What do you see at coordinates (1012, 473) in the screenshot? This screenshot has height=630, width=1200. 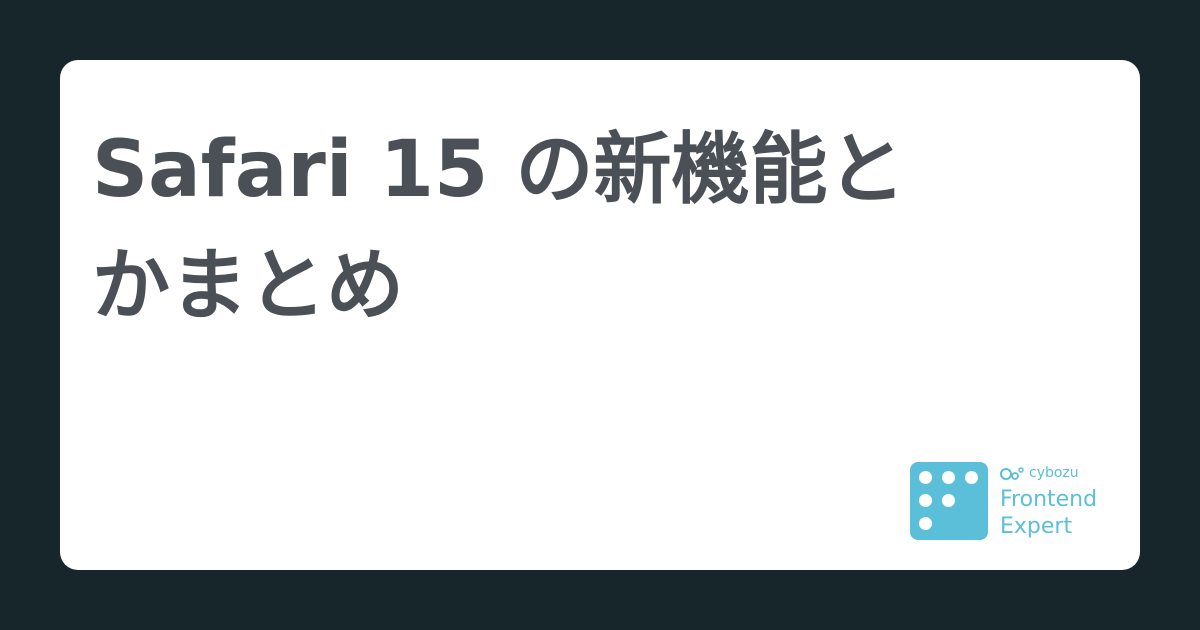 I see `cybozu-mark-icon` at bounding box center [1012, 473].